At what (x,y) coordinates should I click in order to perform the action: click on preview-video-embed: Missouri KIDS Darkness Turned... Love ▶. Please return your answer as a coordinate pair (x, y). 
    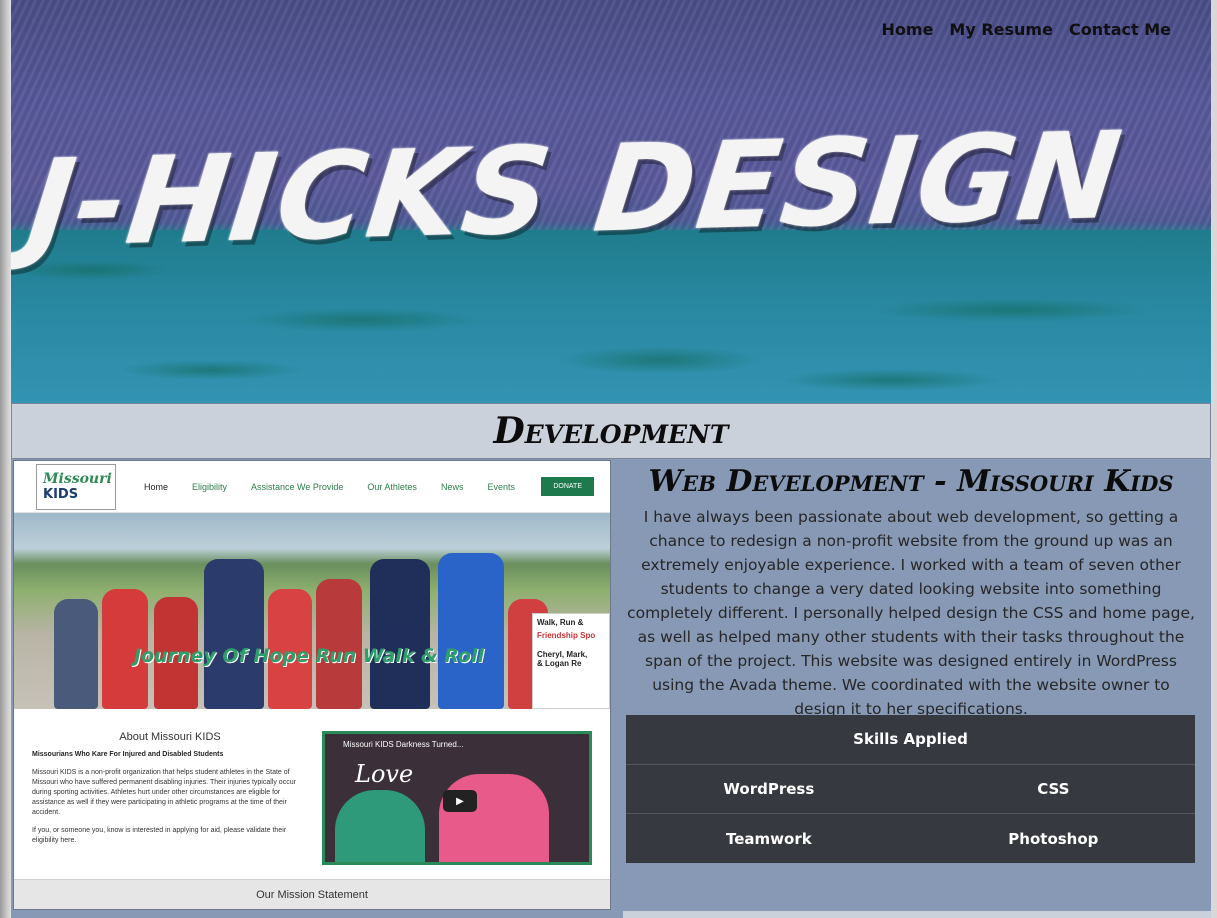
    Looking at the image, I should click on (457, 798).